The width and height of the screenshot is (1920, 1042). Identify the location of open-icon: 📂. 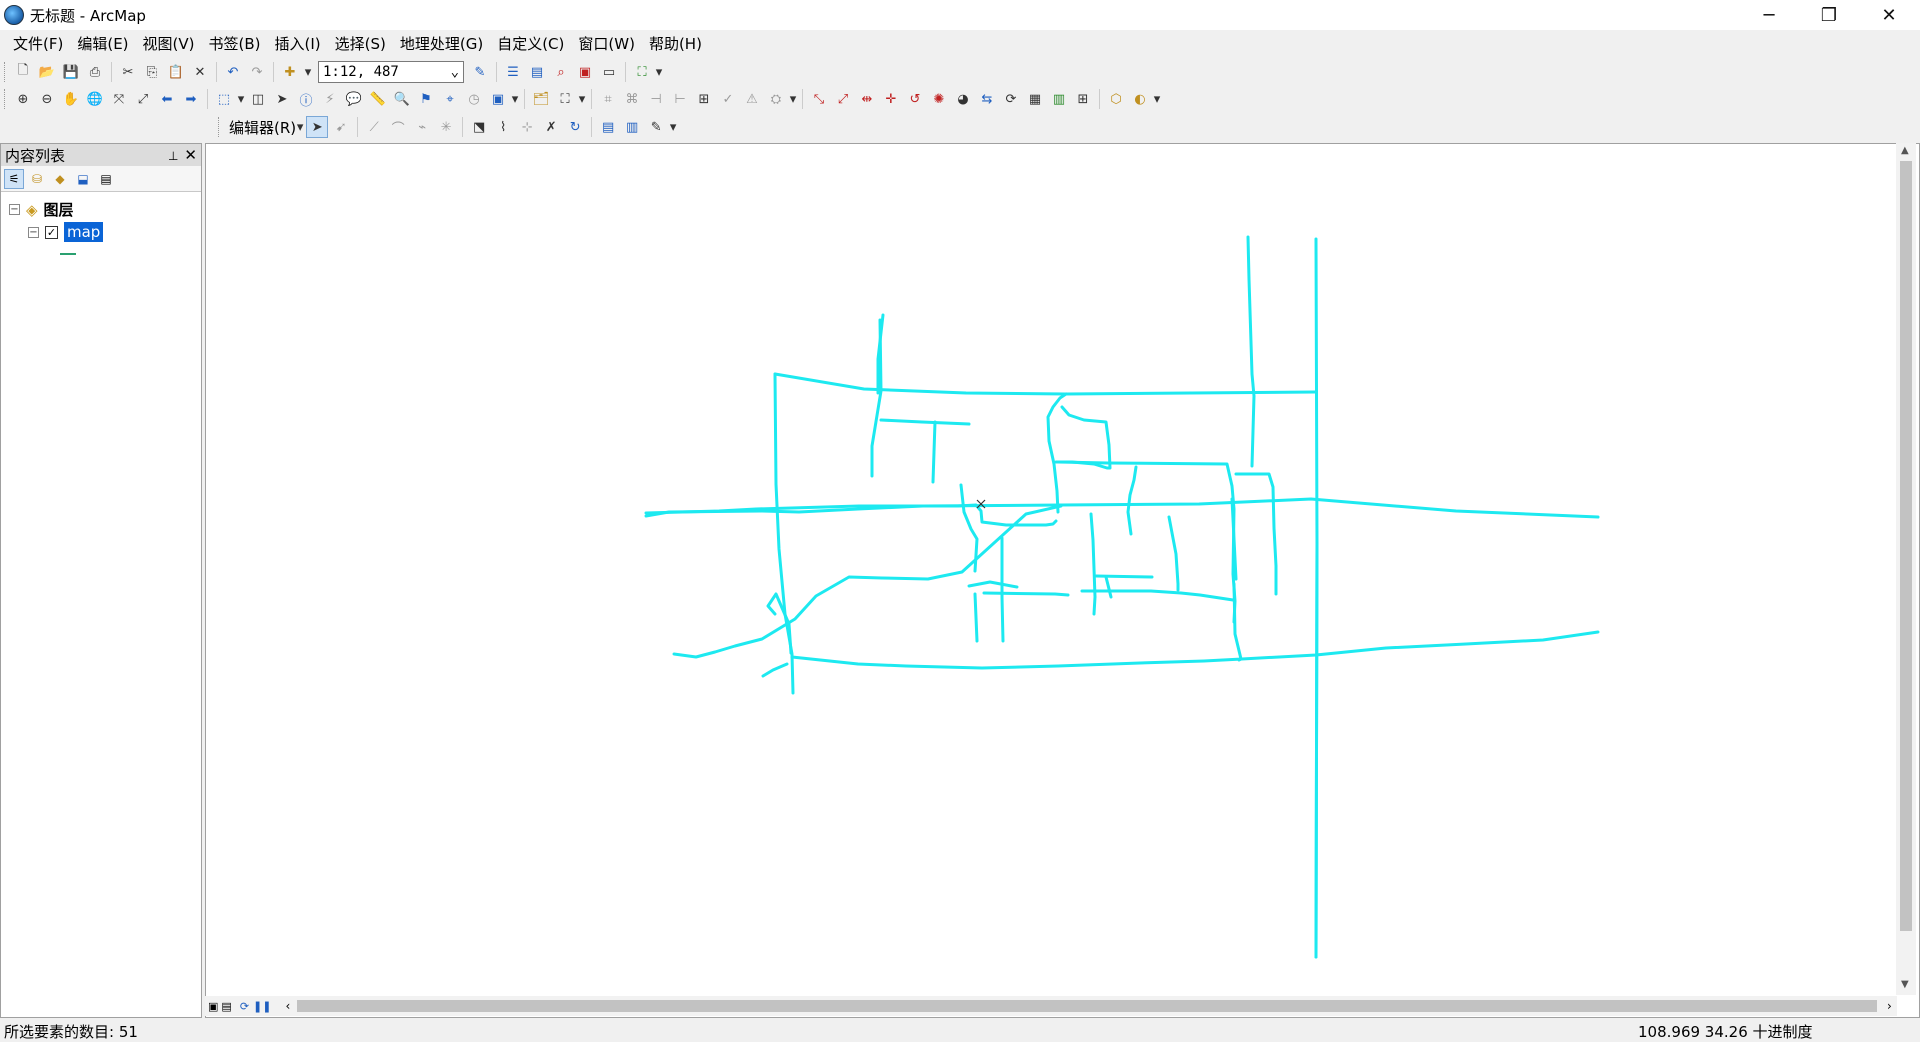
(47, 72).